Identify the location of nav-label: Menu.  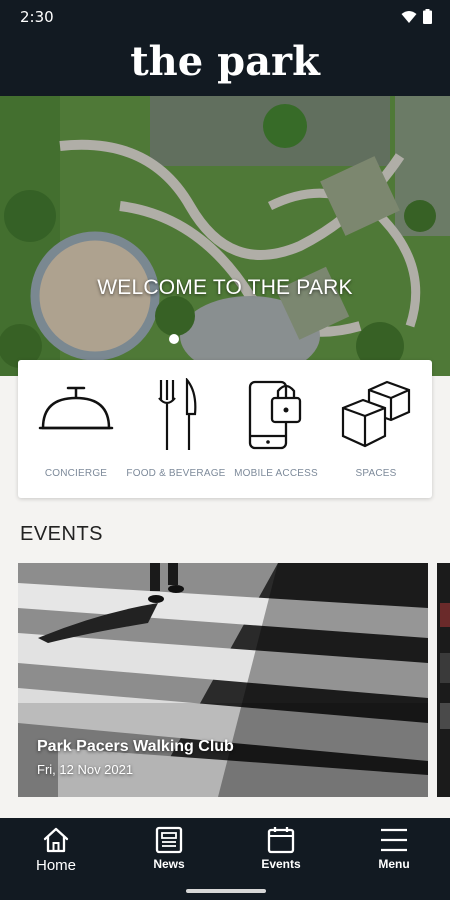
(394, 864).